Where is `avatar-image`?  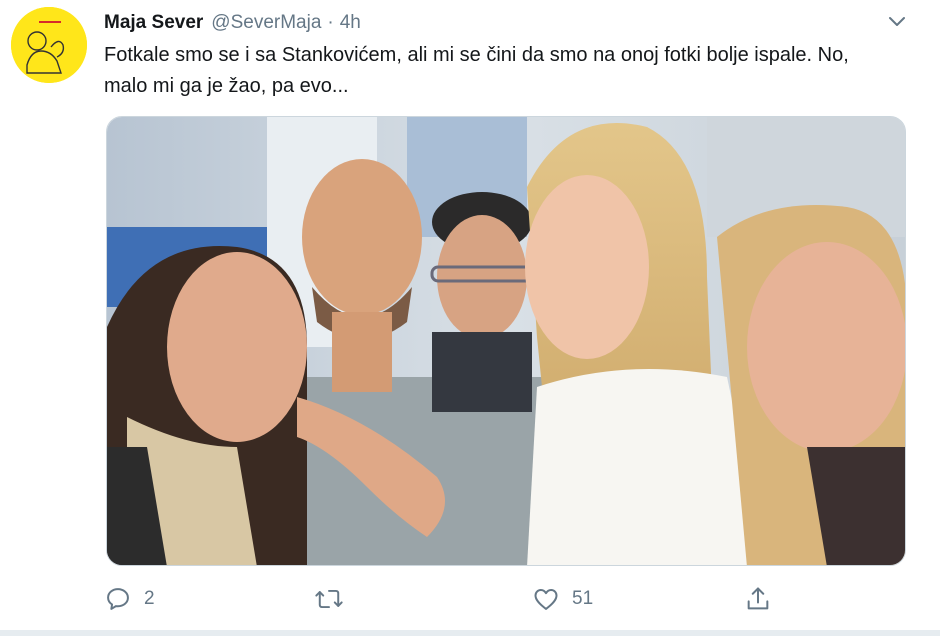 avatar-image is located at coordinates (49, 45).